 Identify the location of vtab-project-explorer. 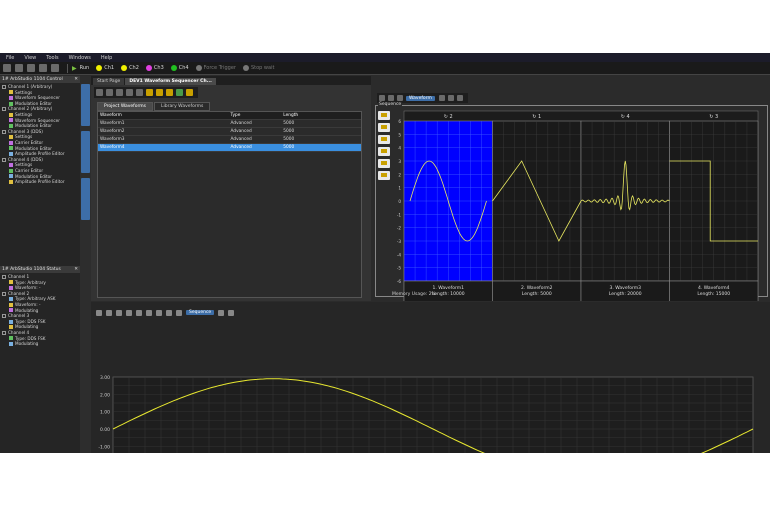
(85, 199).